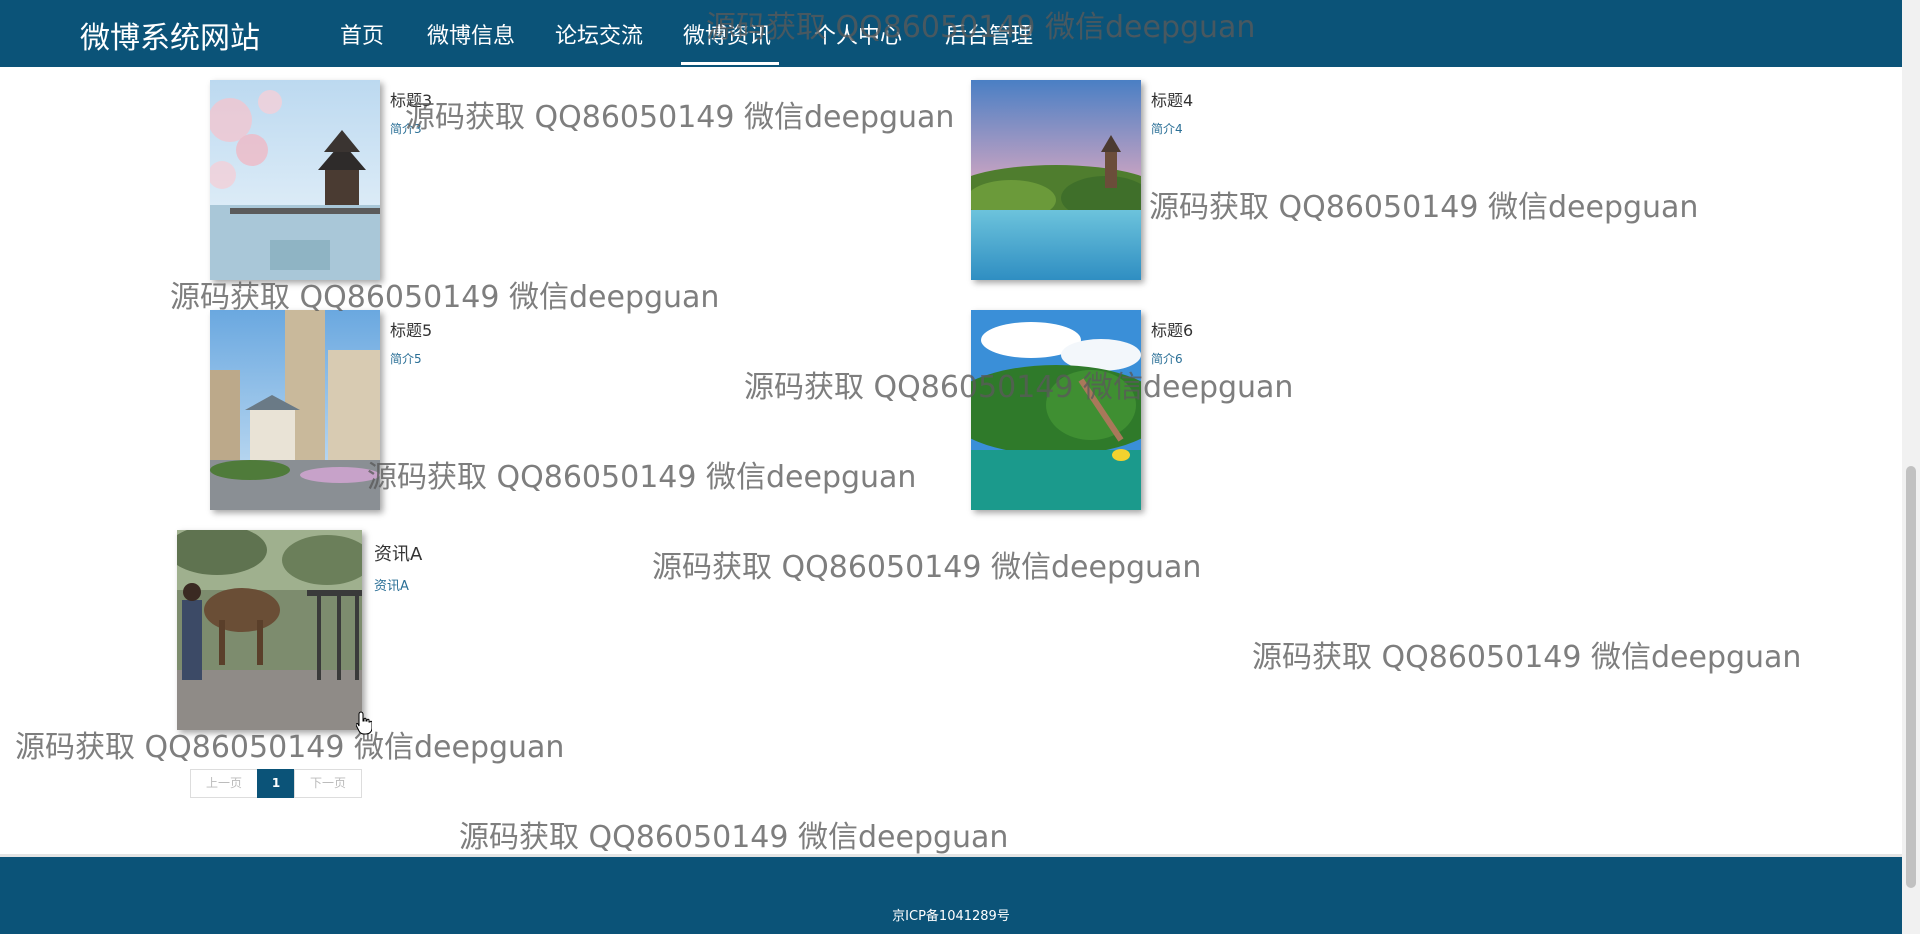 The height and width of the screenshot is (934, 1920). What do you see at coordinates (1167, 359) in the screenshot?
I see `news-intro: 简介6` at bounding box center [1167, 359].